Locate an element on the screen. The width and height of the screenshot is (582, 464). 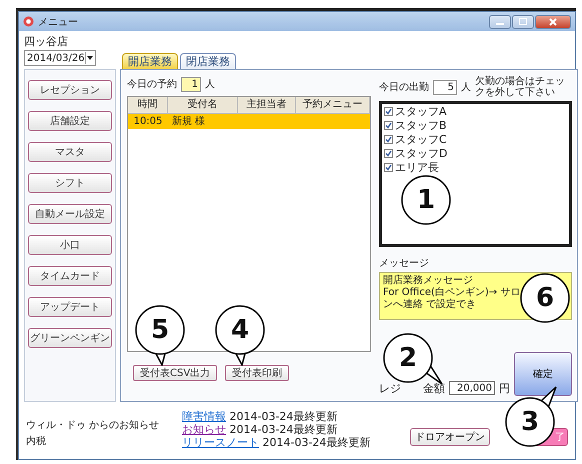
staff-name: スタッフB is located at coordinates (421, 125).